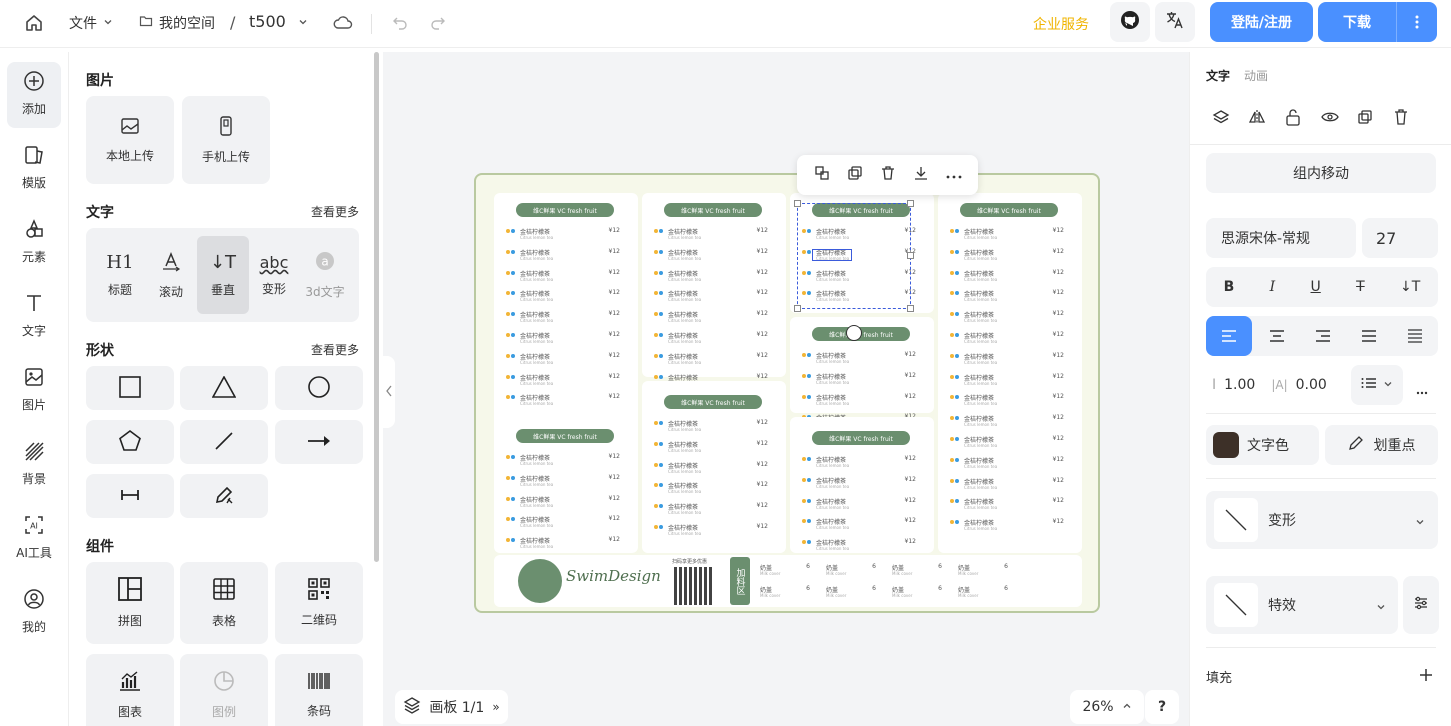 This screenshot has width=1451, height=726. Describe the element at coordinates (1221, 119) in the screenshot. I see `layers-icon` at that location.